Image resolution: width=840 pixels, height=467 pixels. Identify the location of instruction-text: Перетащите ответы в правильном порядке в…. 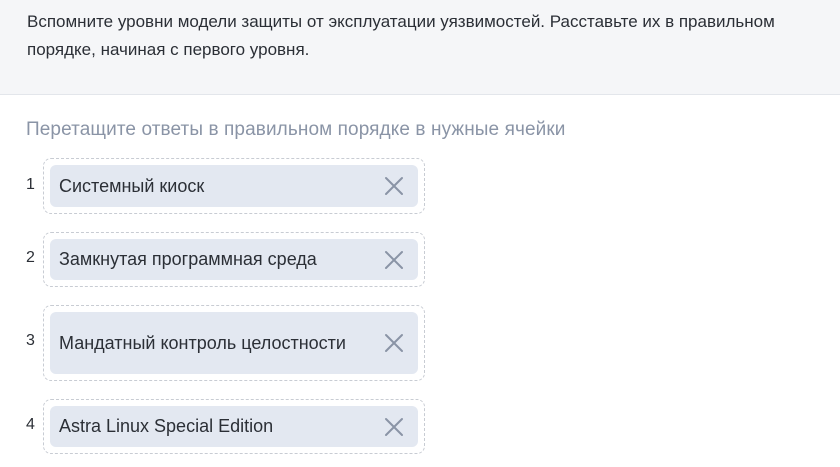
(296, 129).